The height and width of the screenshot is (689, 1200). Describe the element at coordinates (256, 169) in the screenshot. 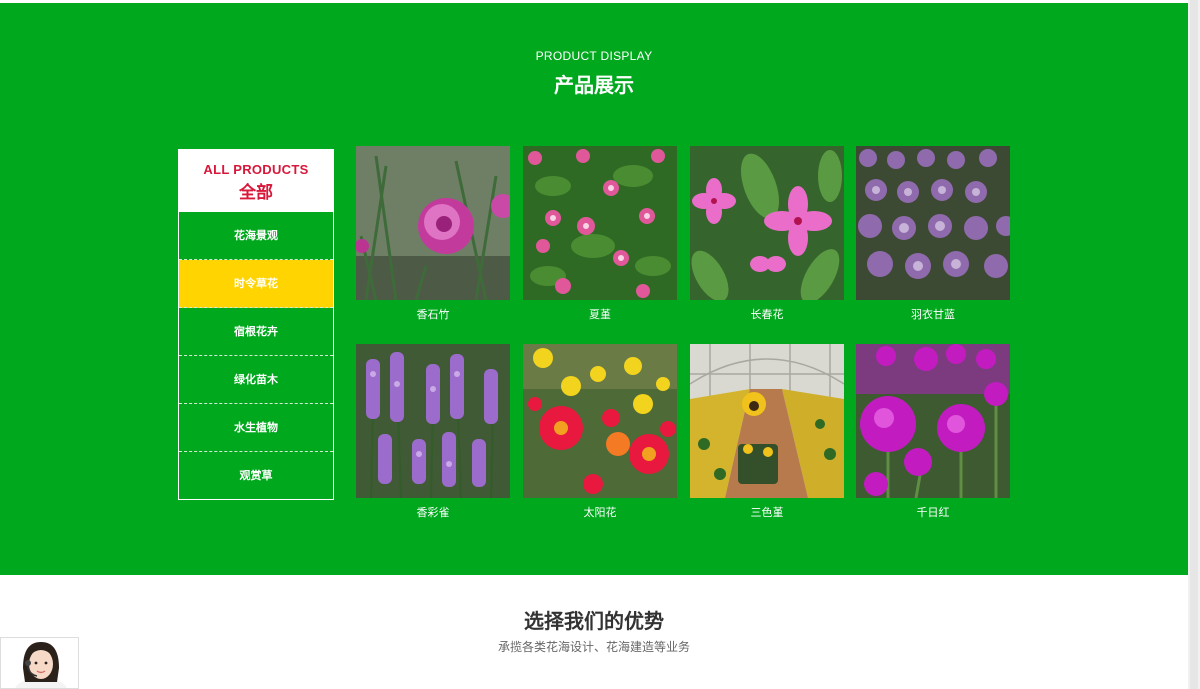

I see `category-all-en: ALL PRODUCTS` at that location.